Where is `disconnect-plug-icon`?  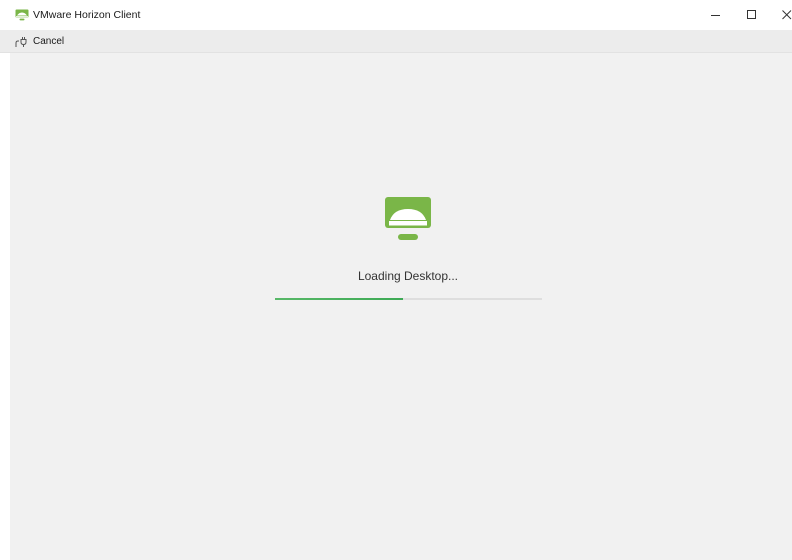
disconnect-plug-icon is located at coordinates (21, 41).